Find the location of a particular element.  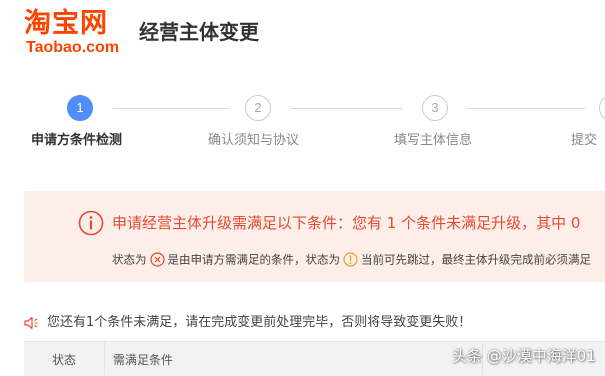

skippable-warning-icon is located at coordinates (350, 259).